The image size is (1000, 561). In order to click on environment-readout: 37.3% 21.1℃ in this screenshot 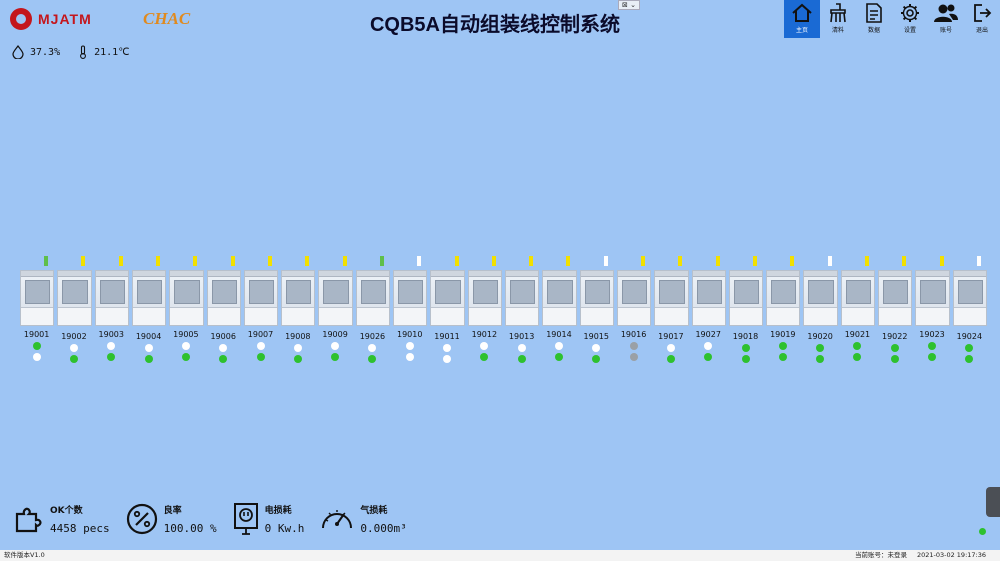, I will do `click(70, 52)`.